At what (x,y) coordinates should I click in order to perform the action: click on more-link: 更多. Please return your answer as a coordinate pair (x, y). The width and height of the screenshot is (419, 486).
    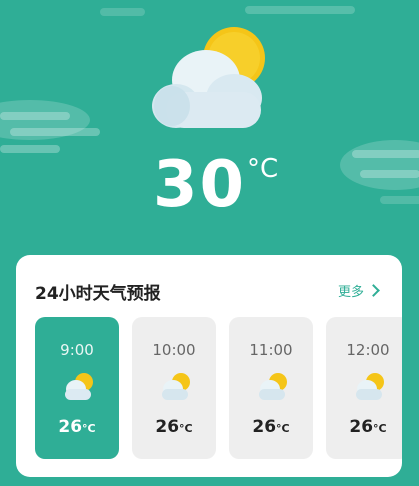
    Looking at the image, I should click on (358, 290).